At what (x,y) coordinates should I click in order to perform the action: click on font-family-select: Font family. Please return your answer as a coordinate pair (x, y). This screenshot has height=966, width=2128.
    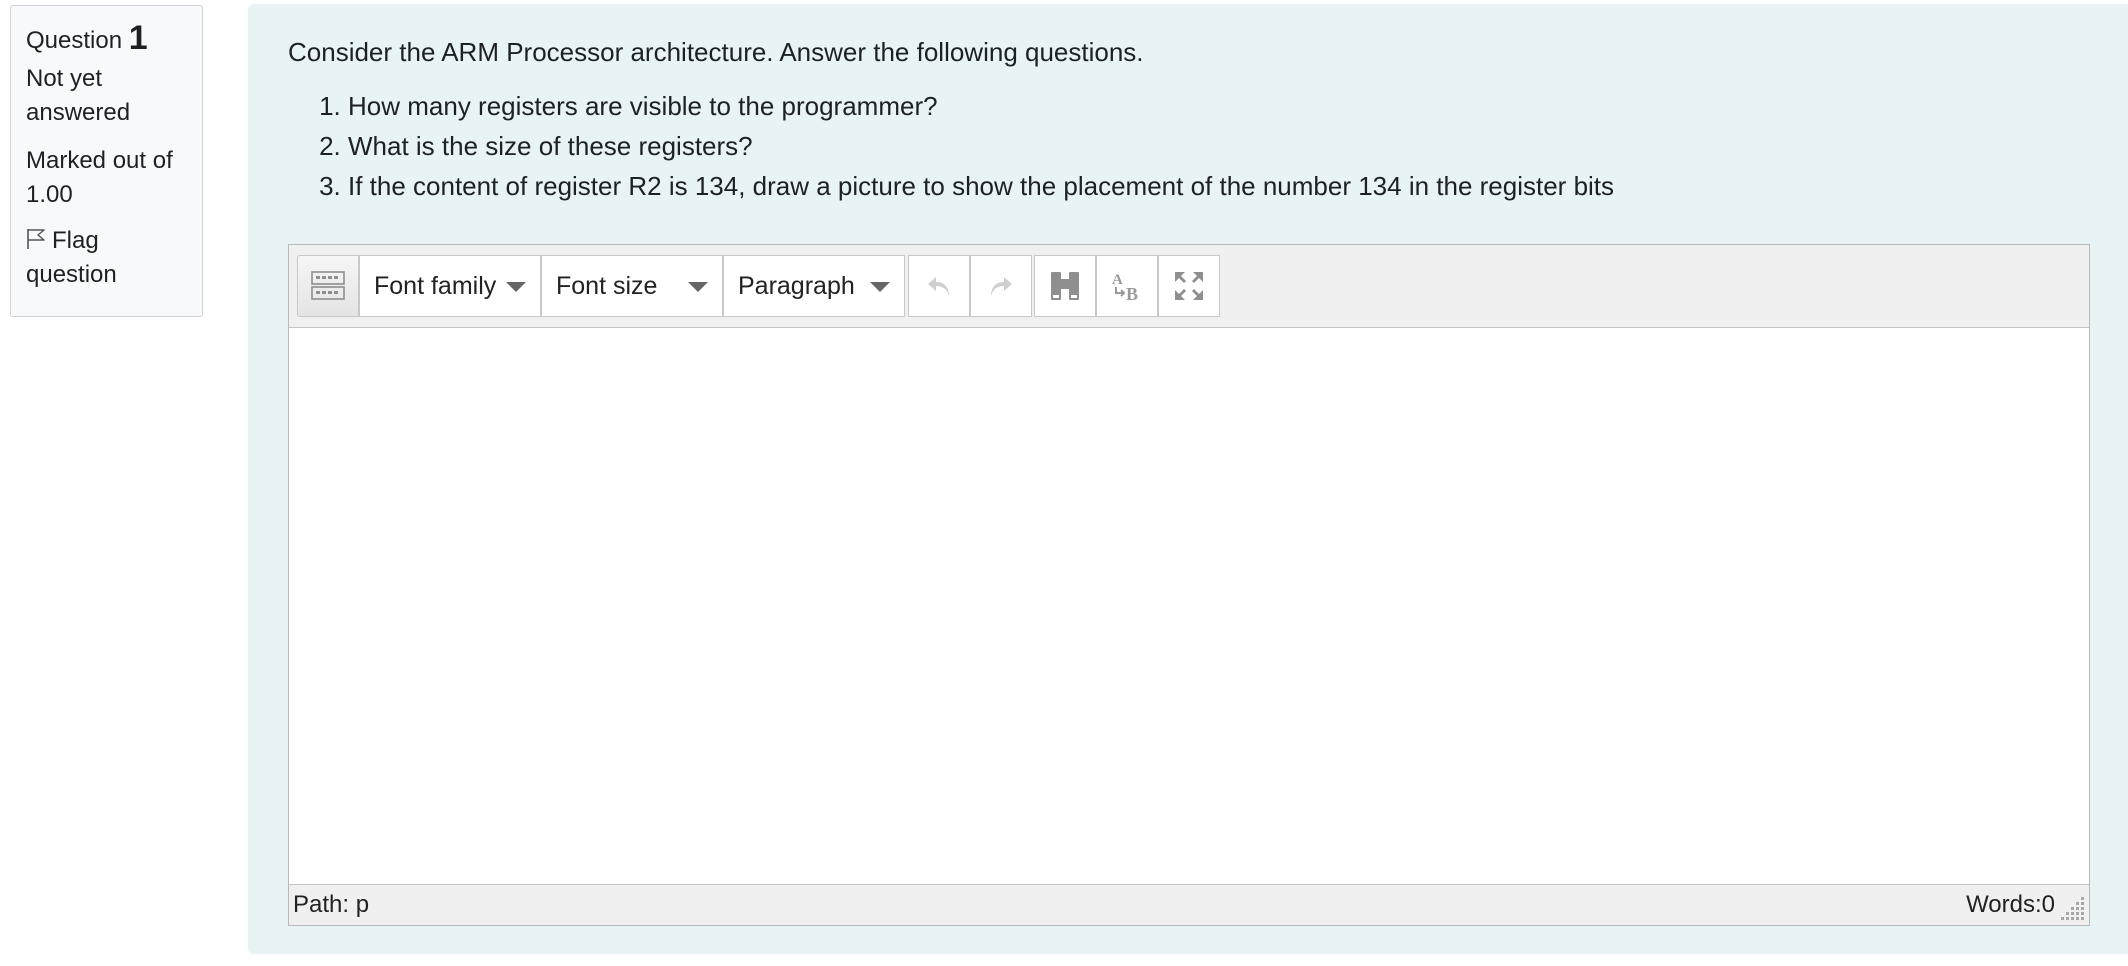
    Looking at the image, I should click on (450, 286).